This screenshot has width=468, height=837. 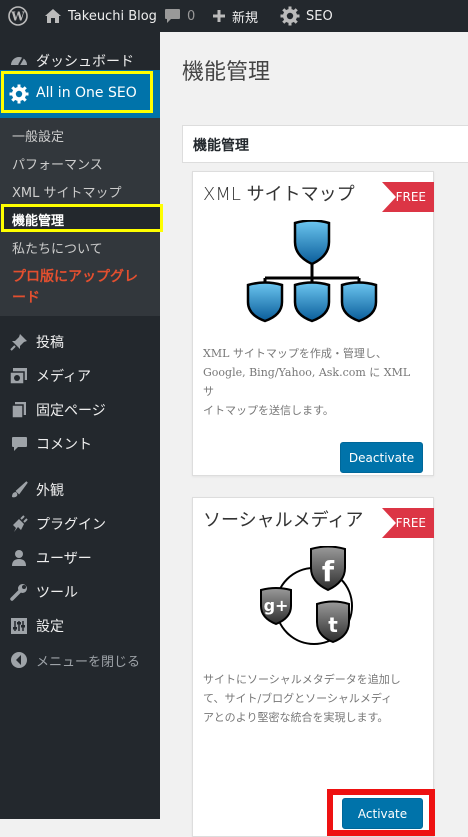 I want to click on panel-header: 機能管理, so click(x=325, y=144).